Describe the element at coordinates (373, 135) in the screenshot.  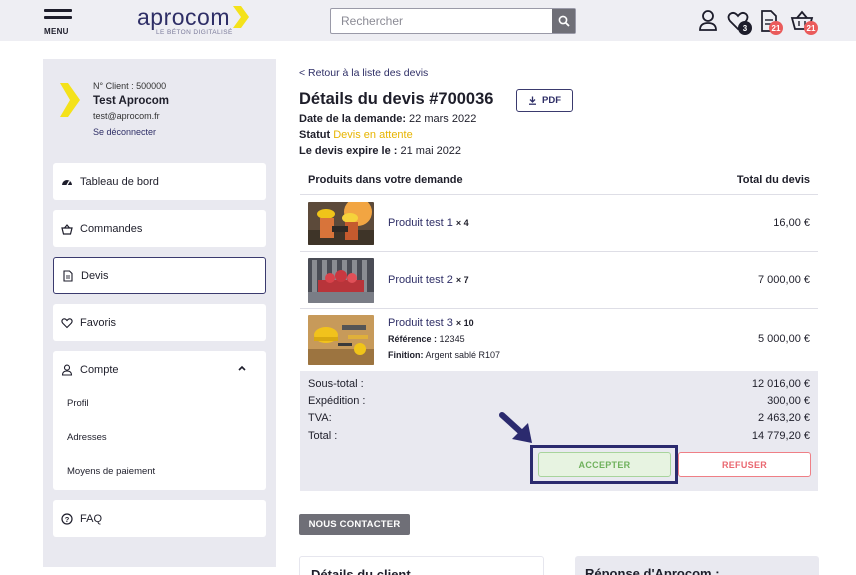
I see `status-badge: Devis en attente` at that location.